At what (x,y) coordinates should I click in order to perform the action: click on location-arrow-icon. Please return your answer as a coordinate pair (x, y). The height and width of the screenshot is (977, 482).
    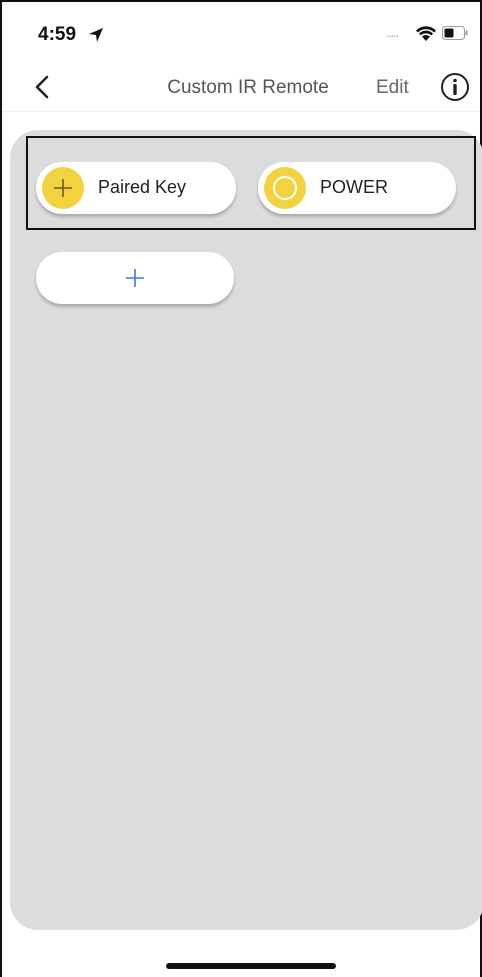
    Looking at the image, I should click on (96, 35).